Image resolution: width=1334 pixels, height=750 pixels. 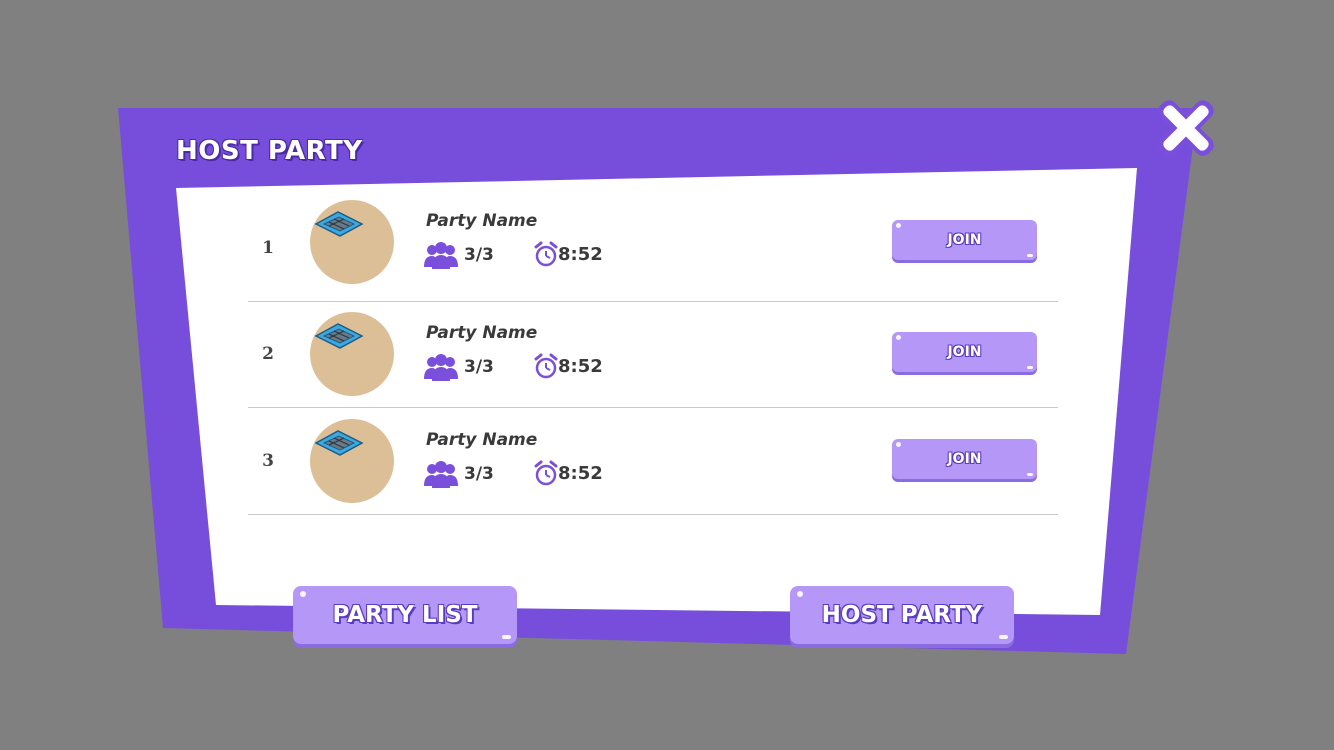 I want to click on host-party-button-label: HOST PARTY, so click(x=902, y=615).